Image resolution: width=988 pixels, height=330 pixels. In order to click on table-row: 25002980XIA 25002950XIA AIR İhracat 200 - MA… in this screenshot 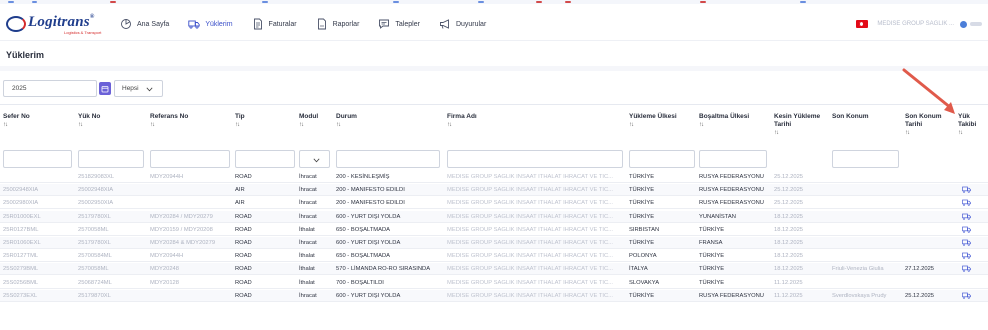, I will do `click(494, 203)`.